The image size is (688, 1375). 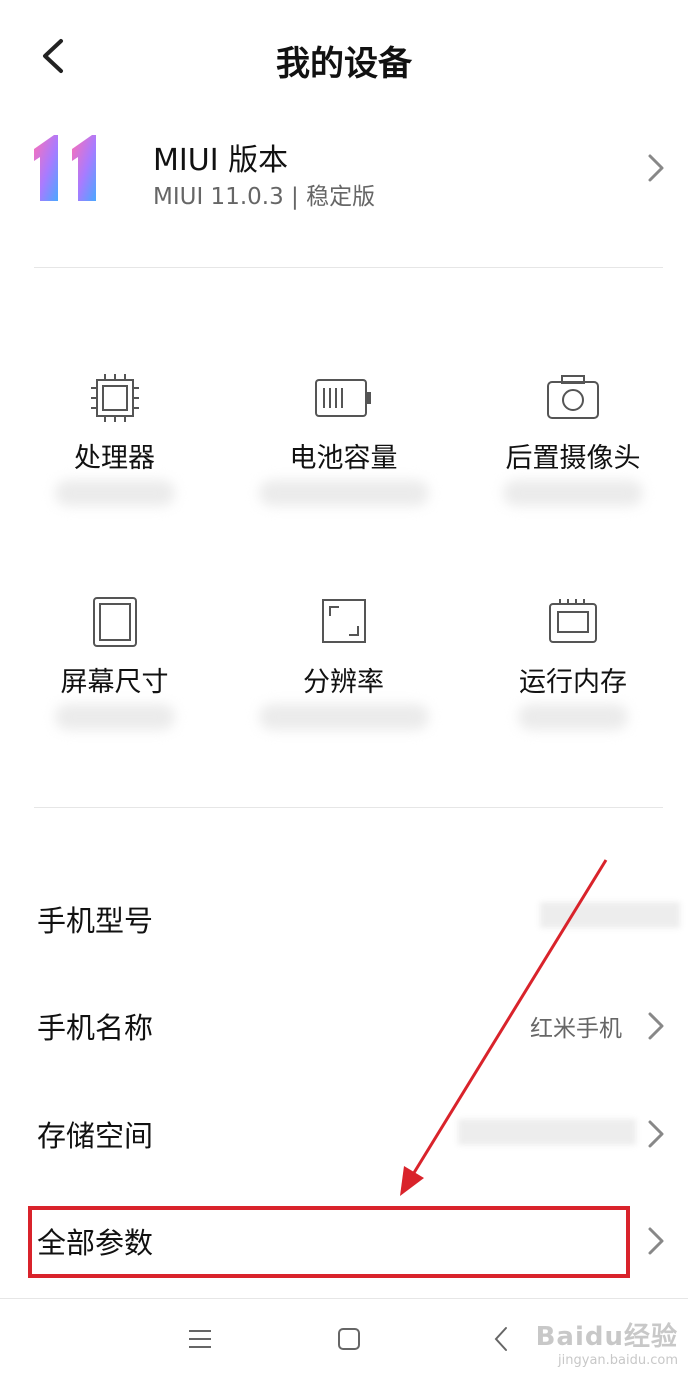 What do you see at coordinates (343, 621) in the screenshot?
I see `resolution-icon` at bounding box center [343, 621].